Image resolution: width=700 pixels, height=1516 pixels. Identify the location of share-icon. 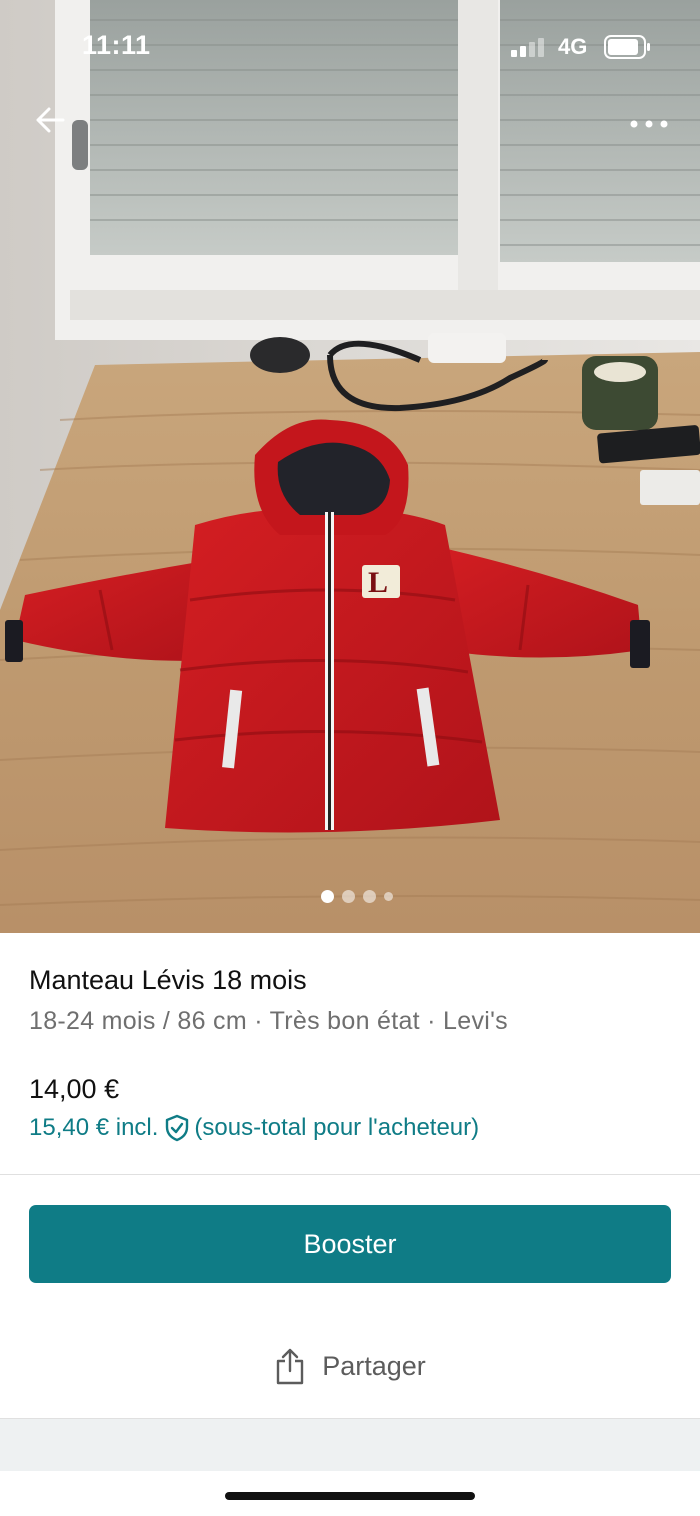
(290, 1366).